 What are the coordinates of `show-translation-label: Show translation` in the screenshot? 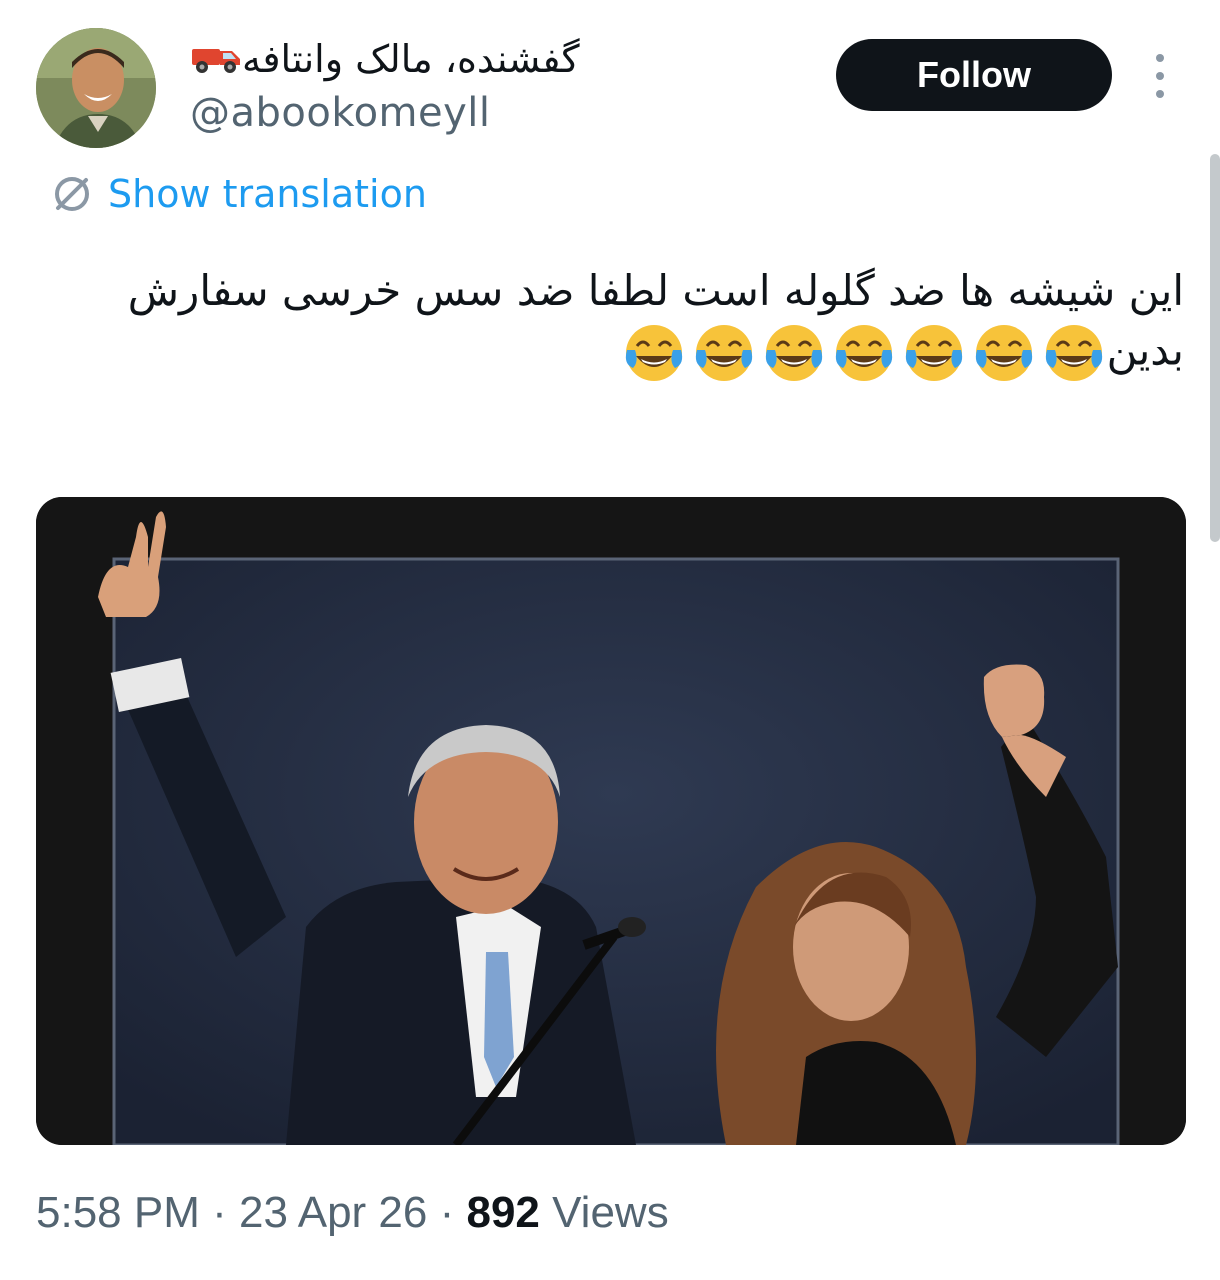 It's located at (267, 194).